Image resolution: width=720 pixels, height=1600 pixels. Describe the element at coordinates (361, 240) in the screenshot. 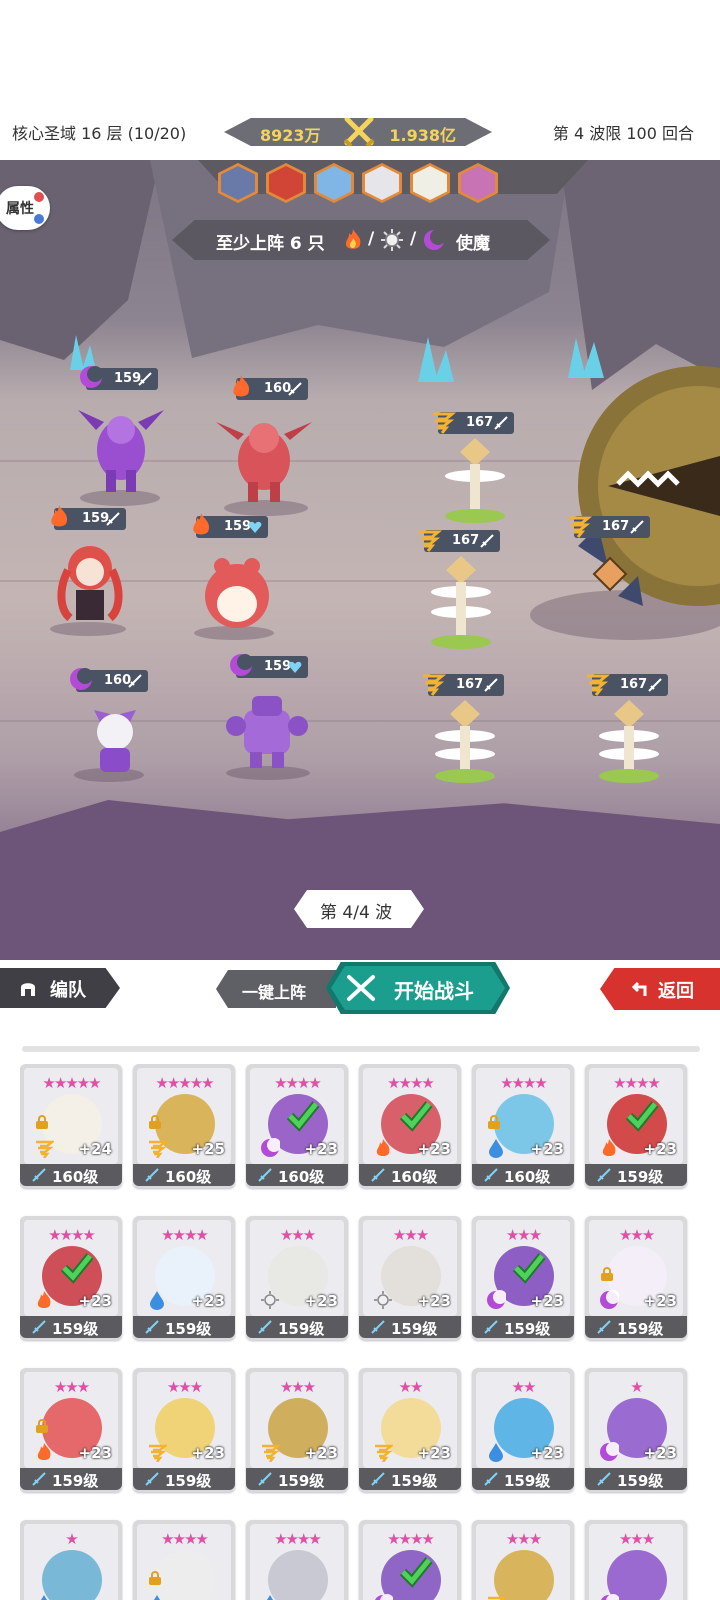

I see `deploy-requirement: 至少上阵 6 只 / / 使魔` at that location.